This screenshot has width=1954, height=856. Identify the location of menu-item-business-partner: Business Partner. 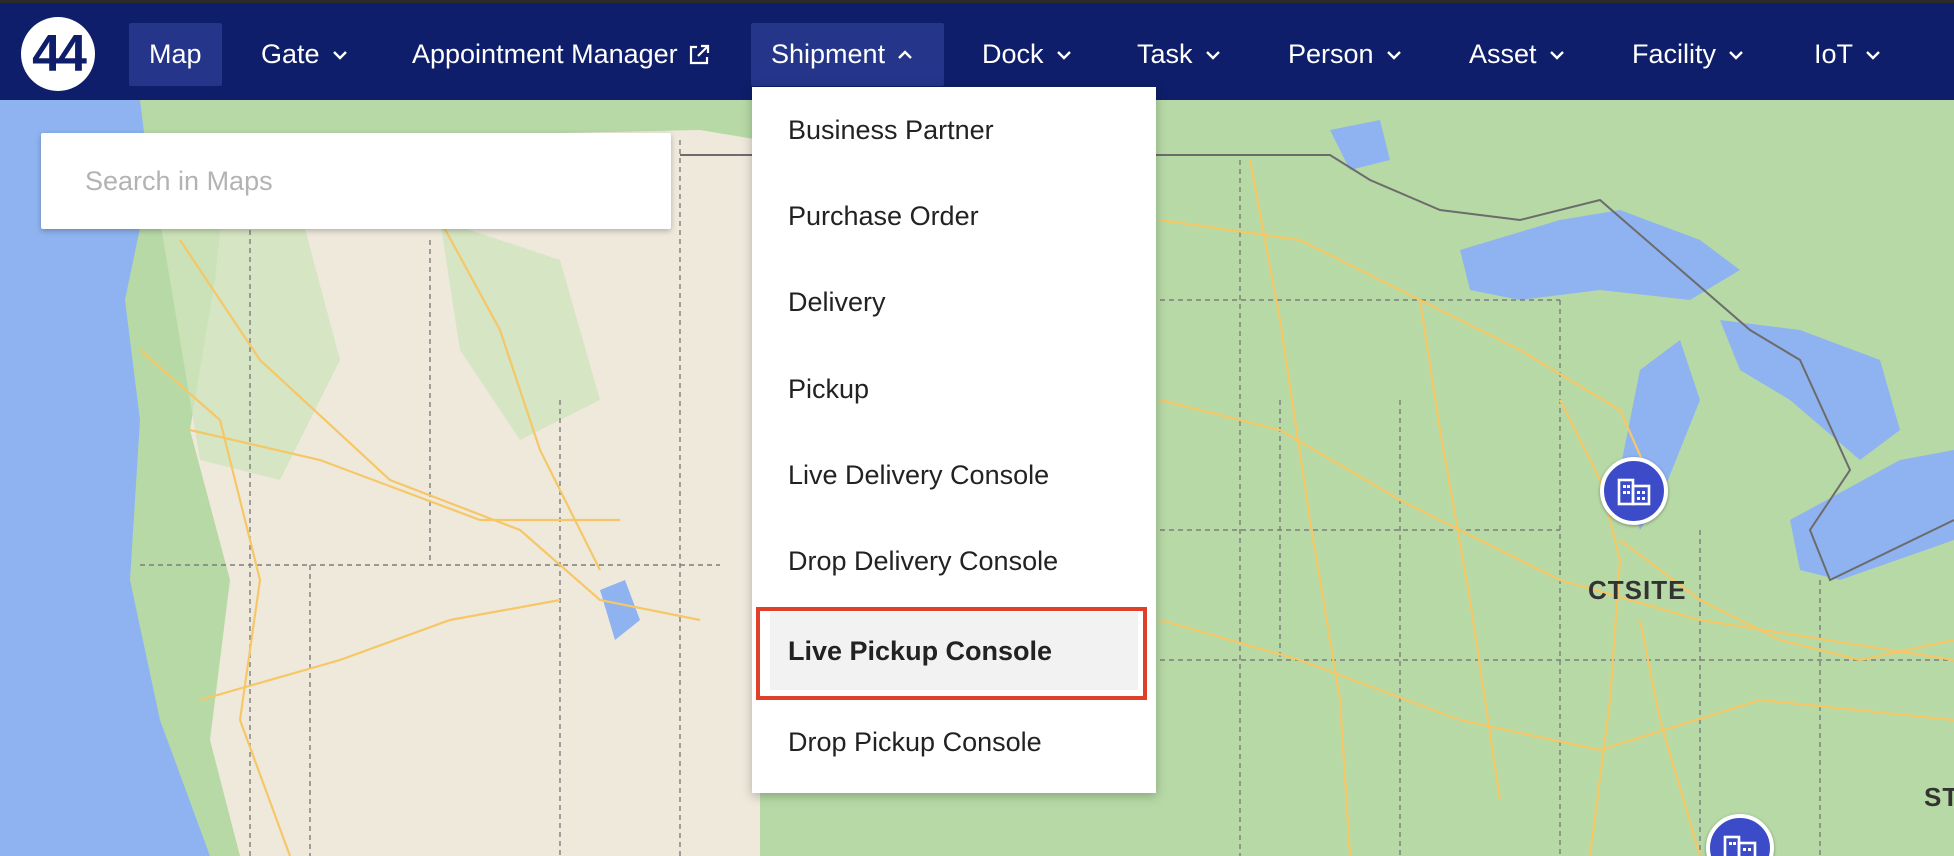
(954, 130).